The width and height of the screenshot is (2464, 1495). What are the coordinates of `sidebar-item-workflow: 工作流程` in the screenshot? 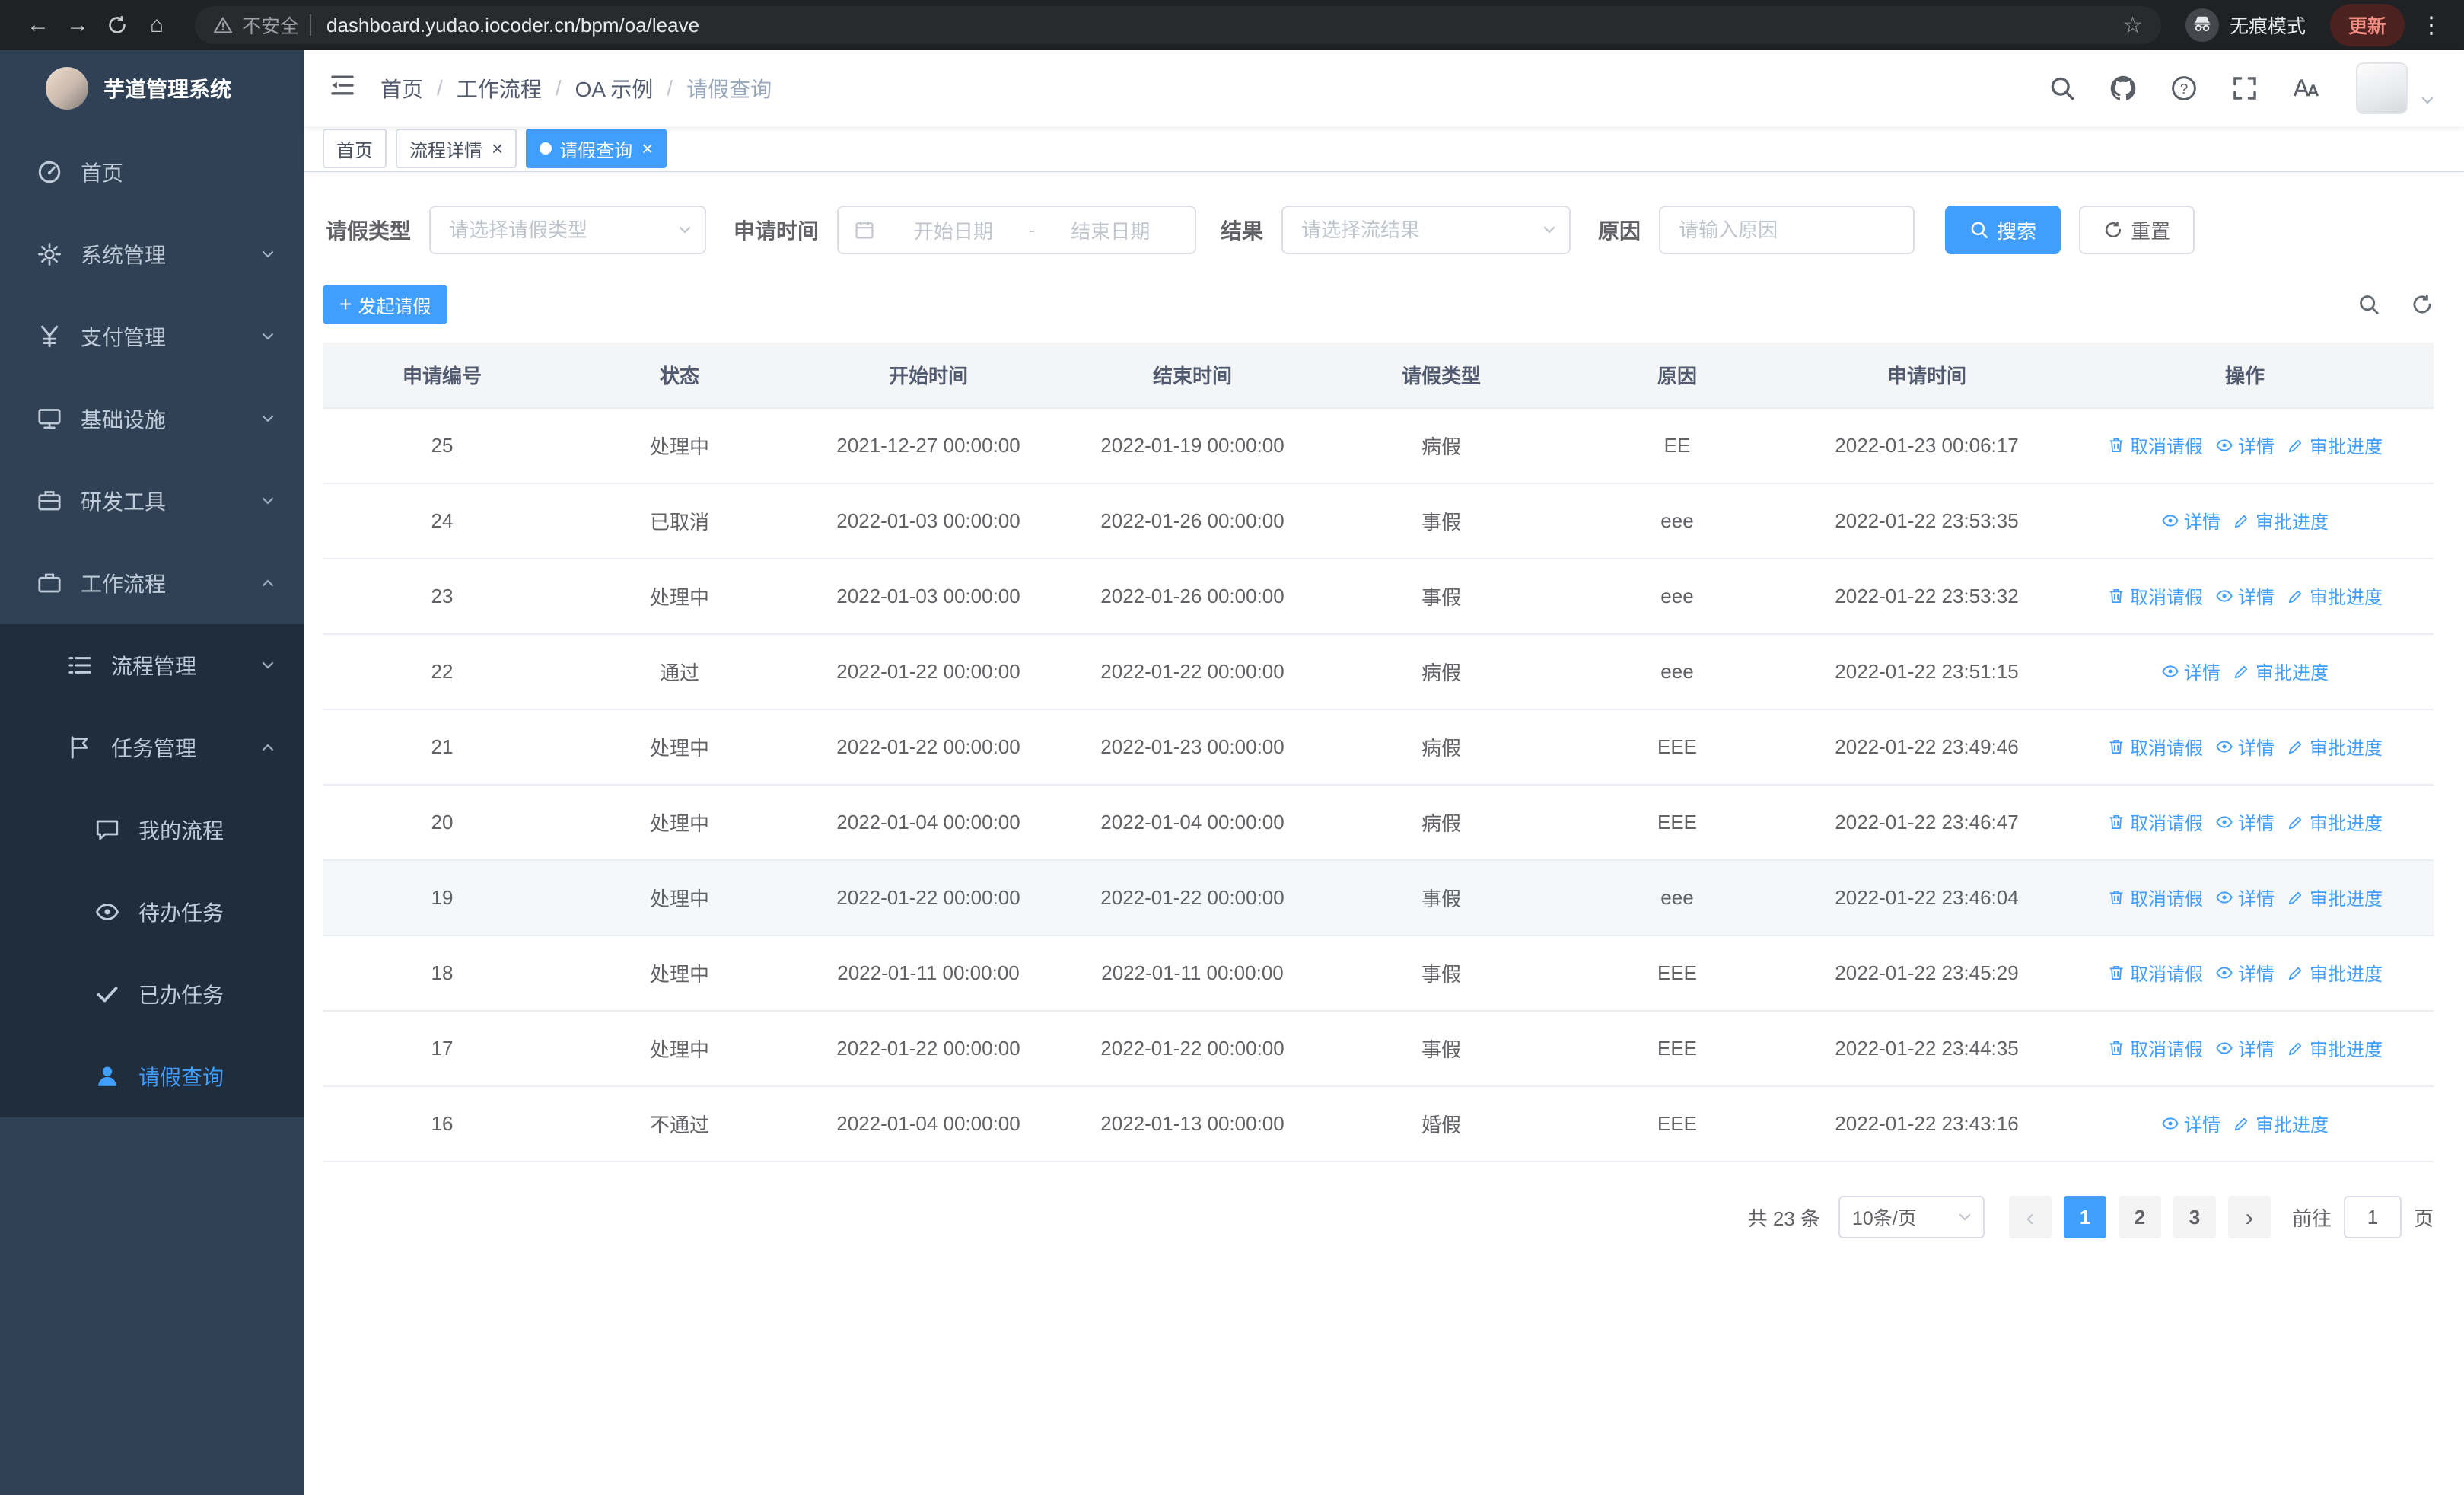 It's located at (152, 583).